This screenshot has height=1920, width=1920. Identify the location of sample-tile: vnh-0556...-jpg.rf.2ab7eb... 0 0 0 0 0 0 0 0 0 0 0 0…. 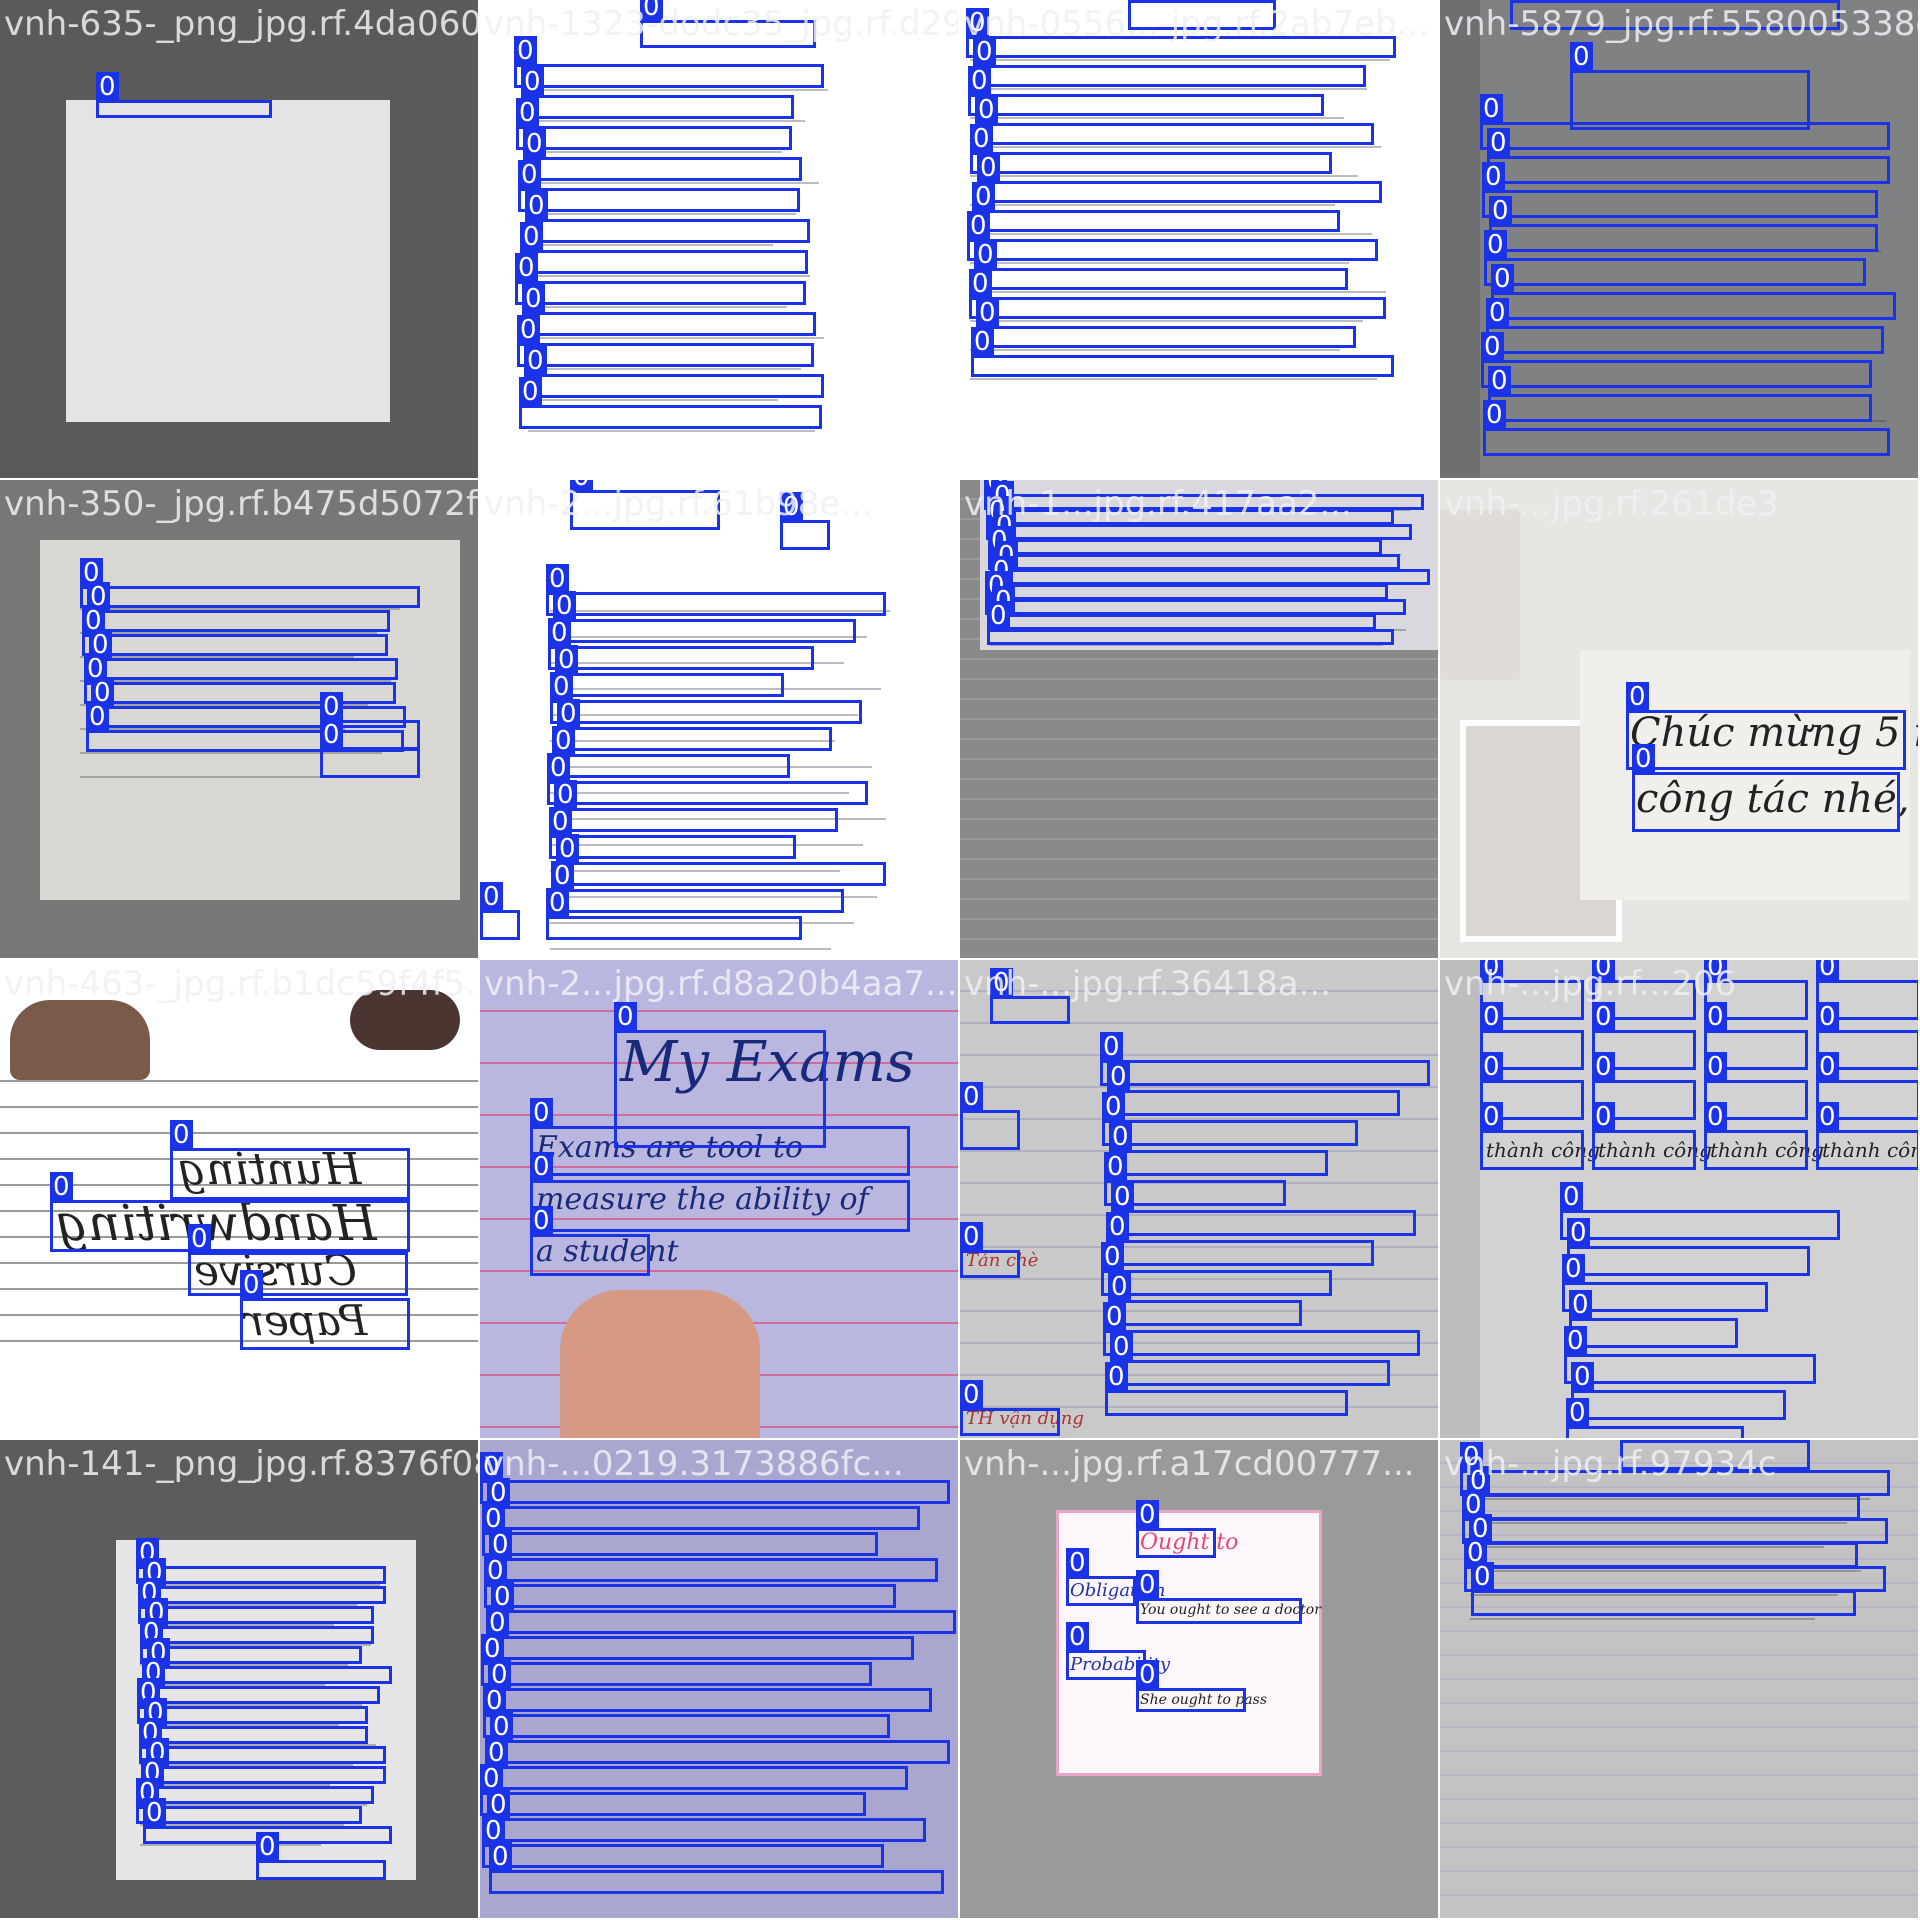
(1199, 239).